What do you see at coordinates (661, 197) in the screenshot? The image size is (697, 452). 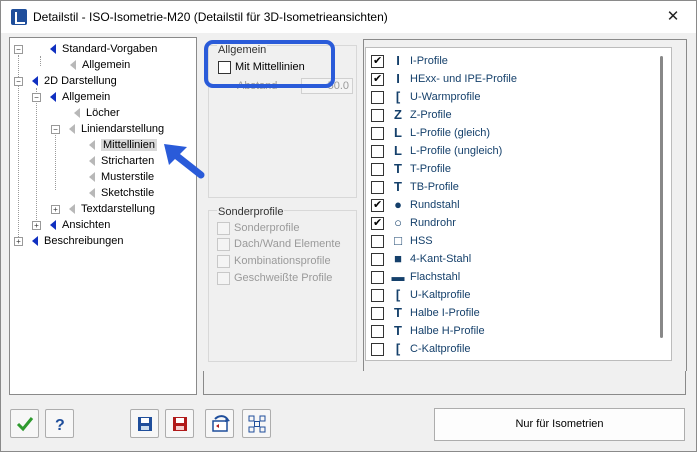 I see `list-scrollbar` at bounding box center [661, 197].